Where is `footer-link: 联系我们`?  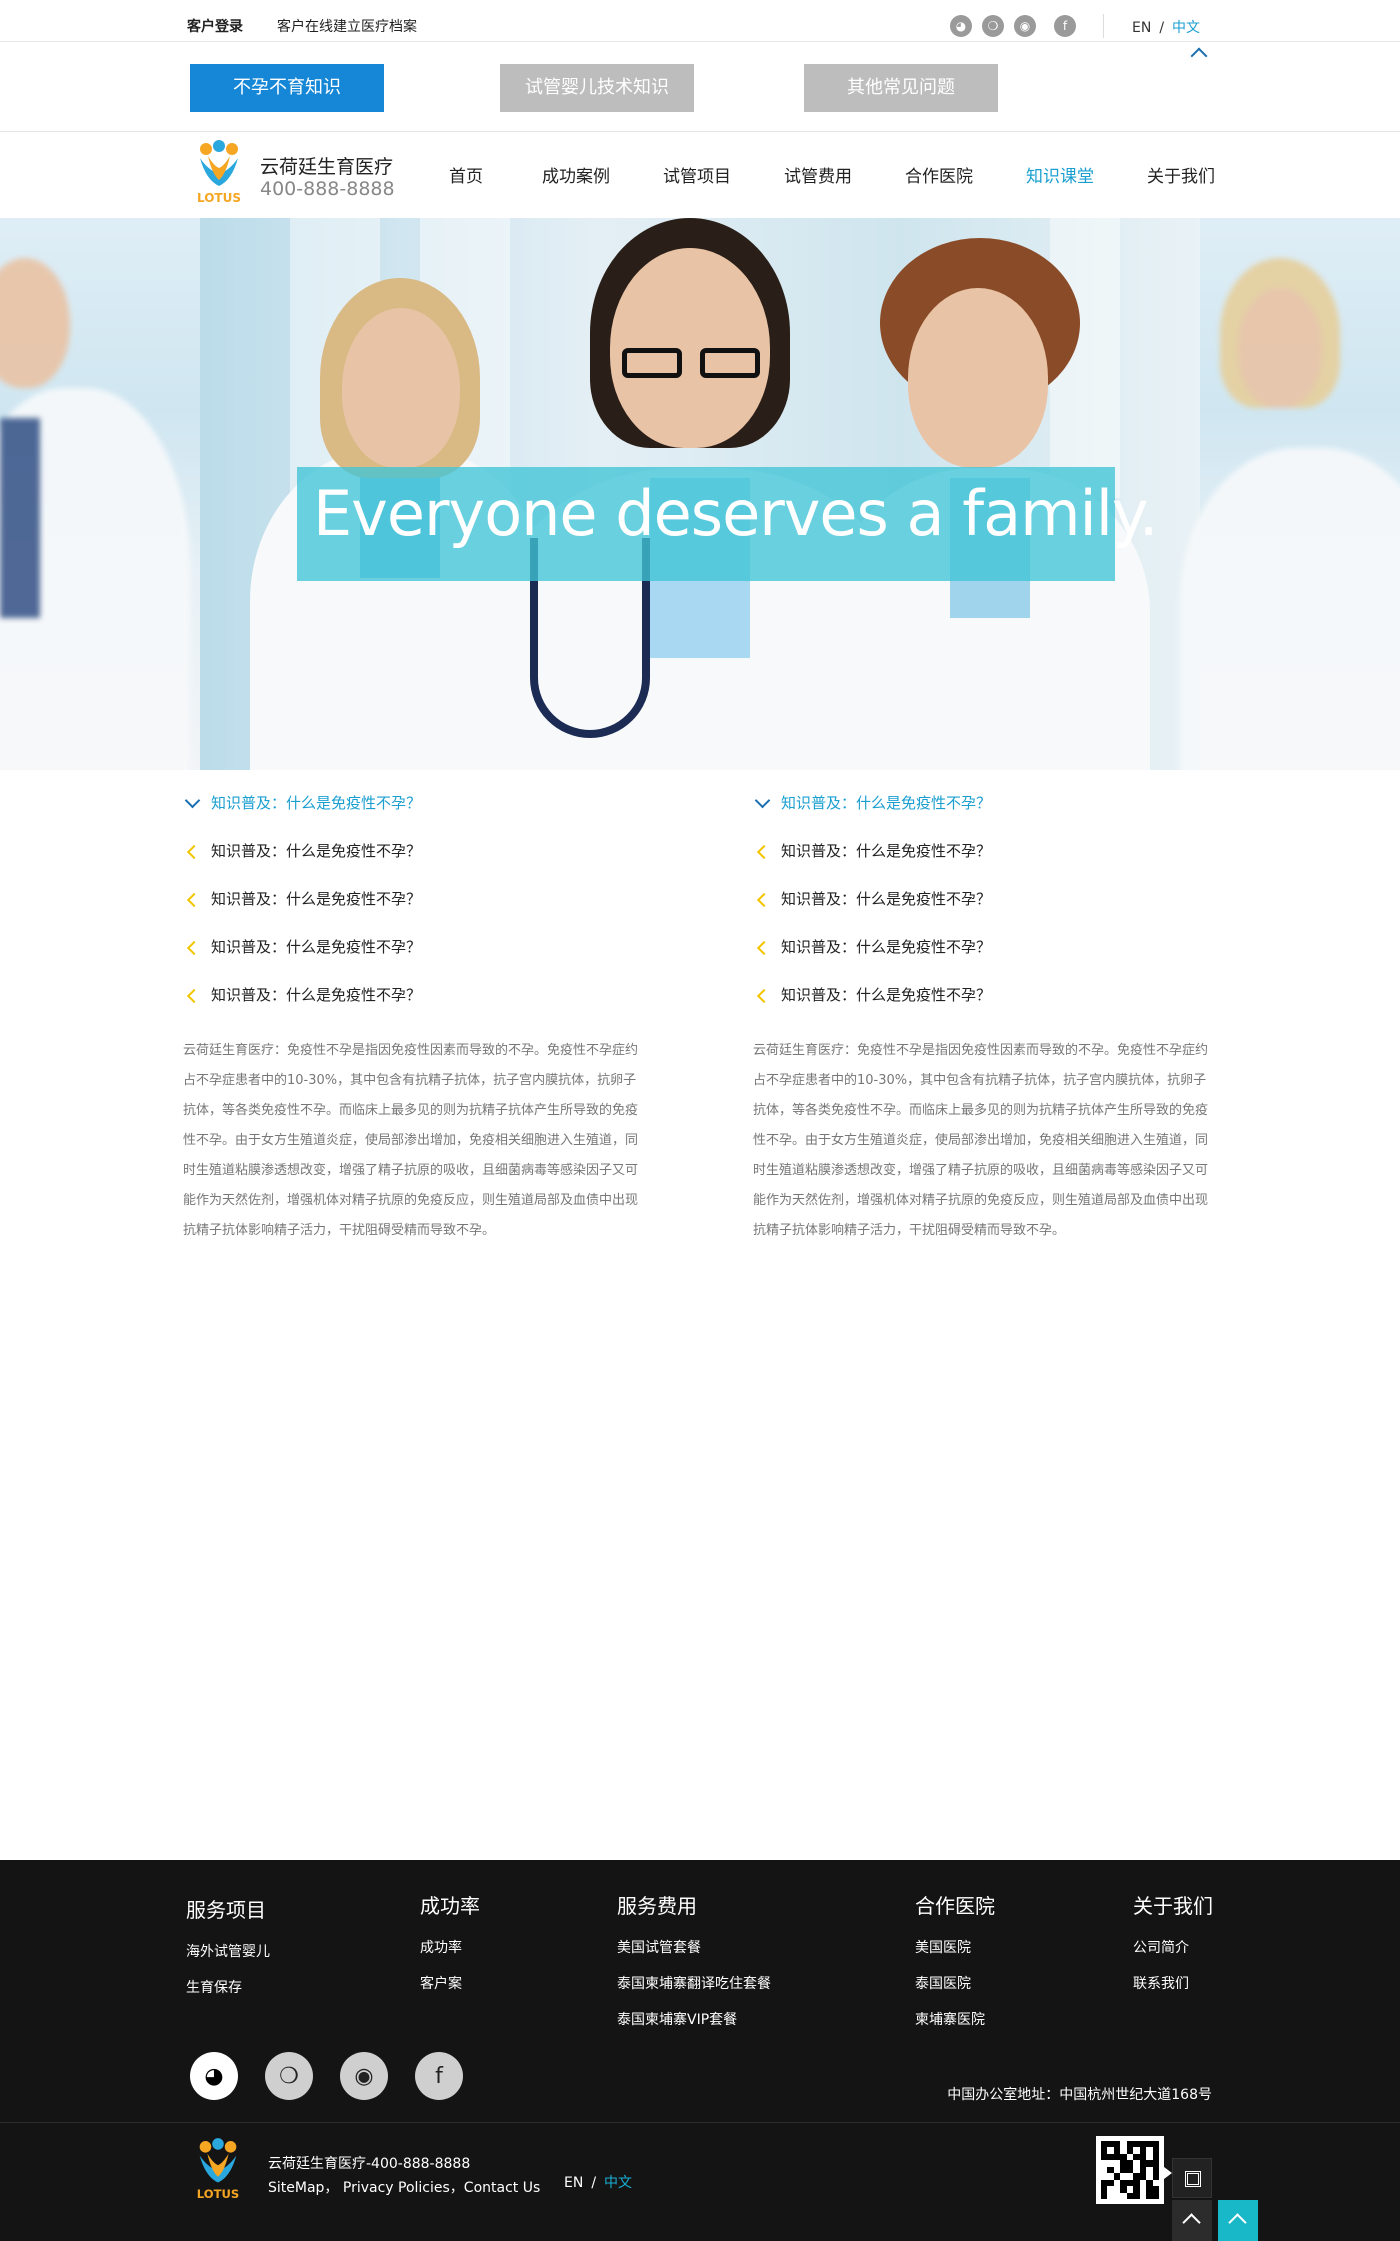 footer-link: 联系我们 is located at coordinates (1173, 1991).